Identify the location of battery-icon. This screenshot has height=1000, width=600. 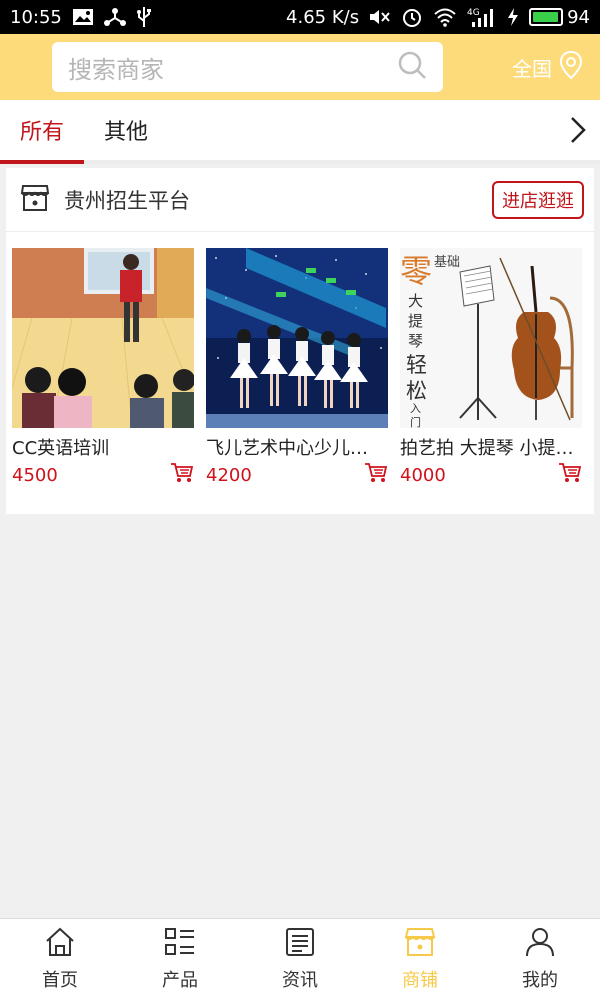
(546, 17).